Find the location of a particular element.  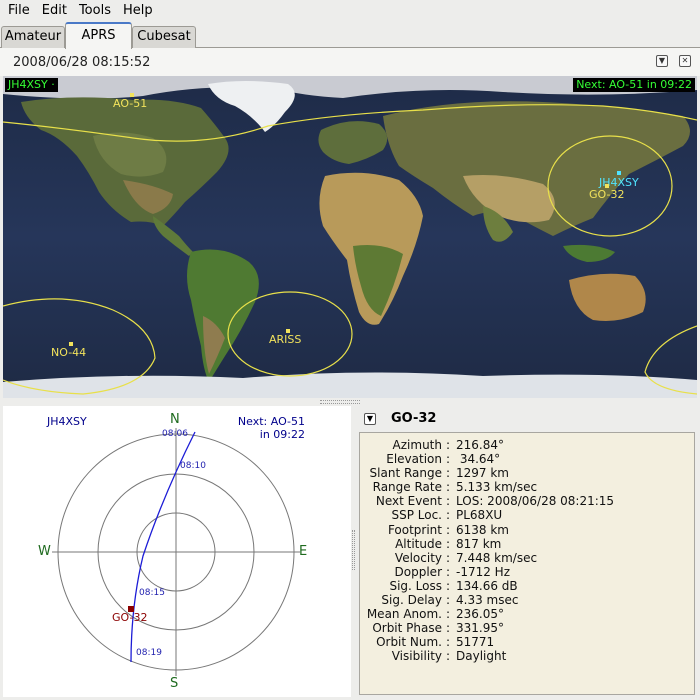

detail-value: 216.84° is located at coordinates (480, 445).